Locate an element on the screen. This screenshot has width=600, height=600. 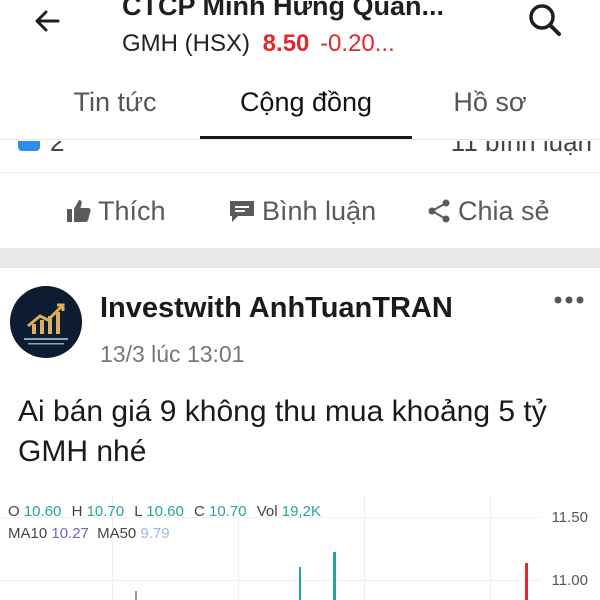
y-axis-tick: 11.50 is located at coordinates (569, 517).